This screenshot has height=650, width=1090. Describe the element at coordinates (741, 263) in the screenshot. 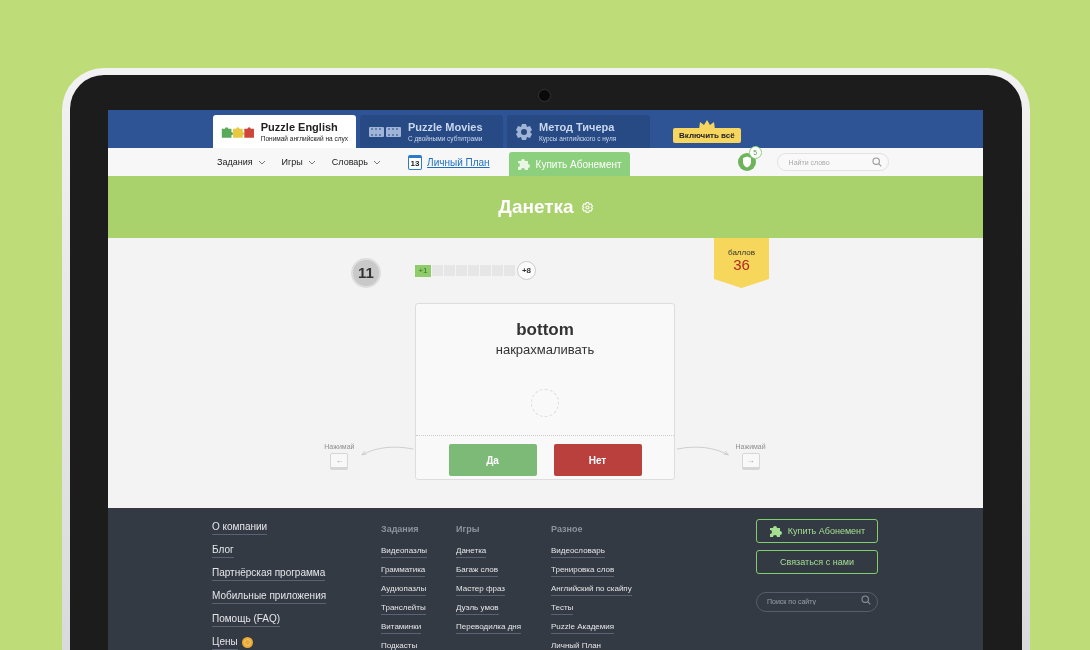

I see `score-ribbon: баллов 36` at that location.